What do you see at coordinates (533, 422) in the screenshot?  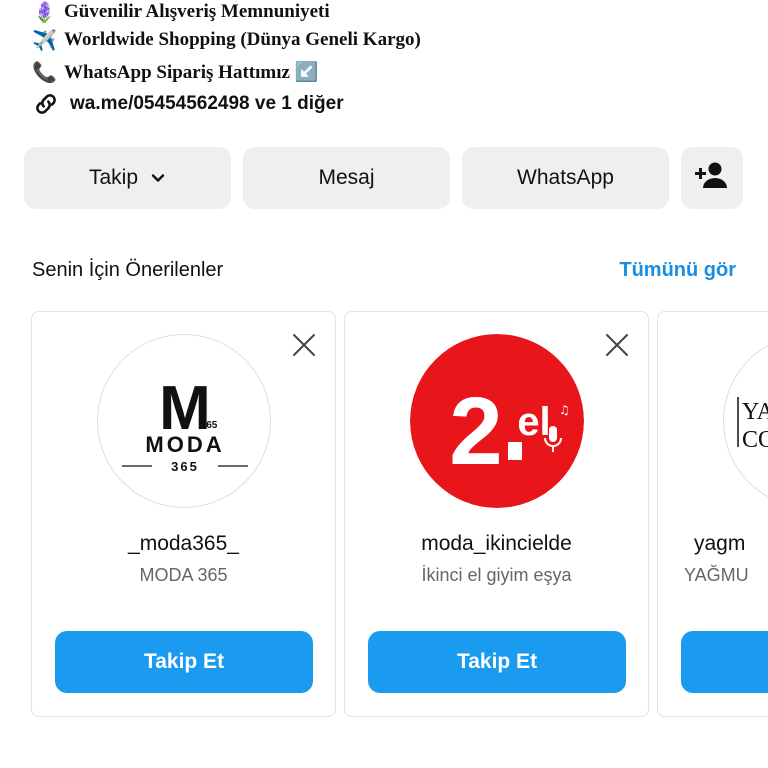 I see `logo-suffix: el` at bounding box center [533, 422].